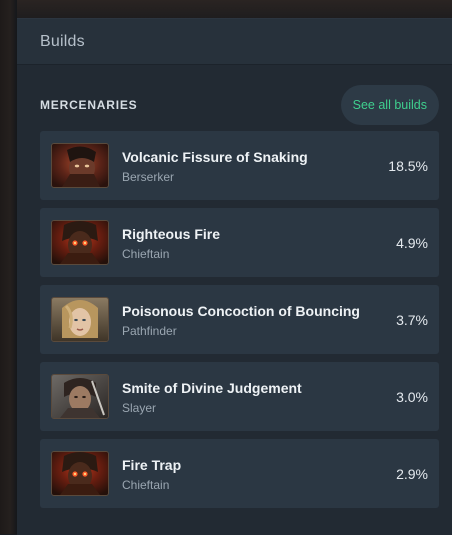 Image resolution: width=452 pixels, height=535 pixels. I want to click on build-info: Volcanic Fissure of Snaking Berserker, so click(215, 166).